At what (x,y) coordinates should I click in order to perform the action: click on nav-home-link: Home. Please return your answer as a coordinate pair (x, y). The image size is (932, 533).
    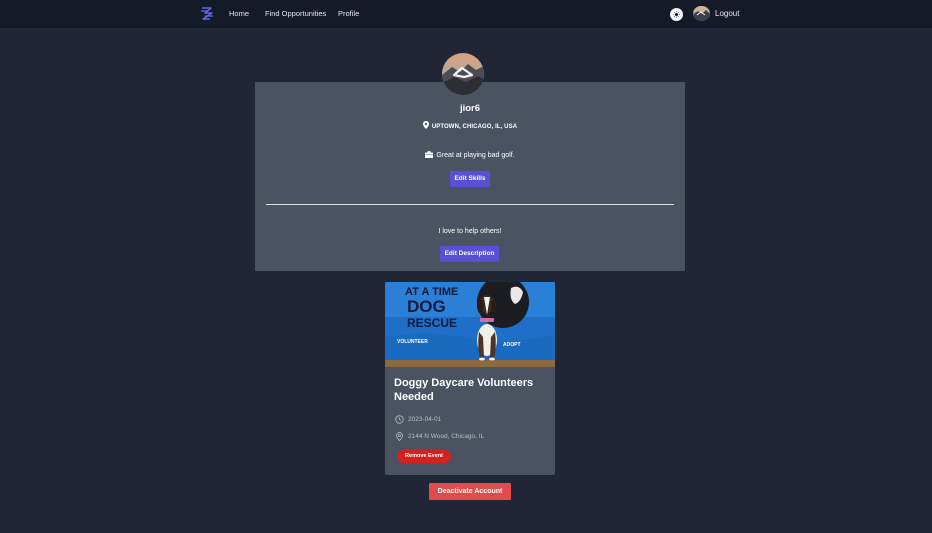
    Looking at the image, I should click on (239, 13).